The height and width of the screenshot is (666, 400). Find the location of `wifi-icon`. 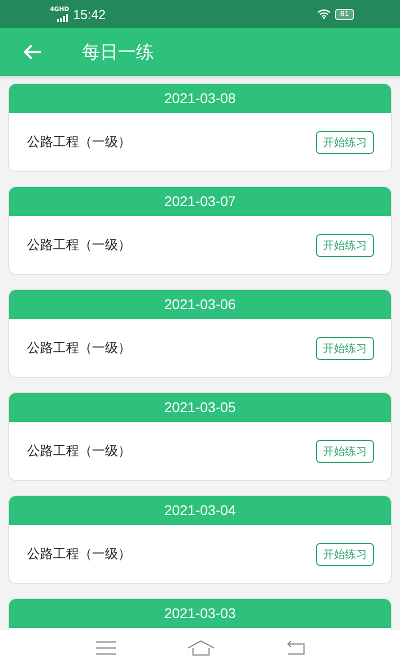

wifi-icon is located at coordinates (324, 14).